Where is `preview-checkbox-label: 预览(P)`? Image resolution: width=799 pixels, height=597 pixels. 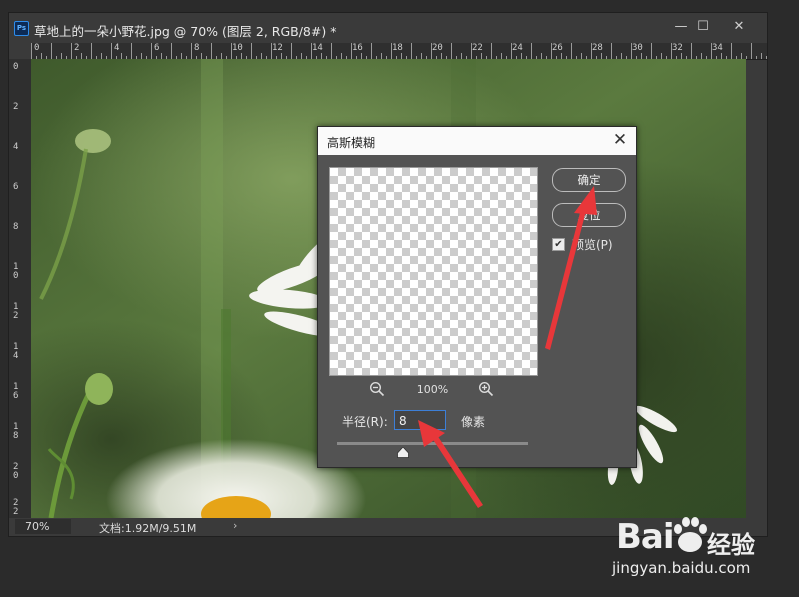
preview-checkbox-label: 预览(P) is located at coordinates (592, 245).